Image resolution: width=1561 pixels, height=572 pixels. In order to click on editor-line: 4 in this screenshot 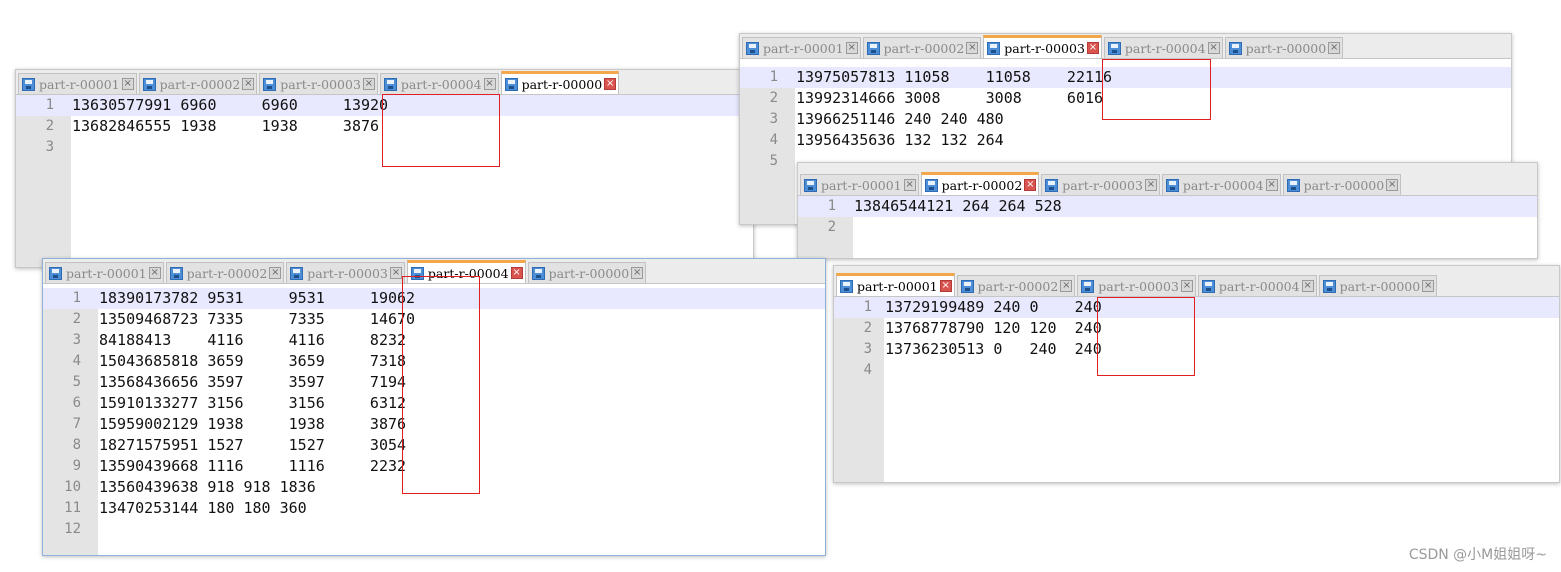, I will do `click(1196, 370)`.